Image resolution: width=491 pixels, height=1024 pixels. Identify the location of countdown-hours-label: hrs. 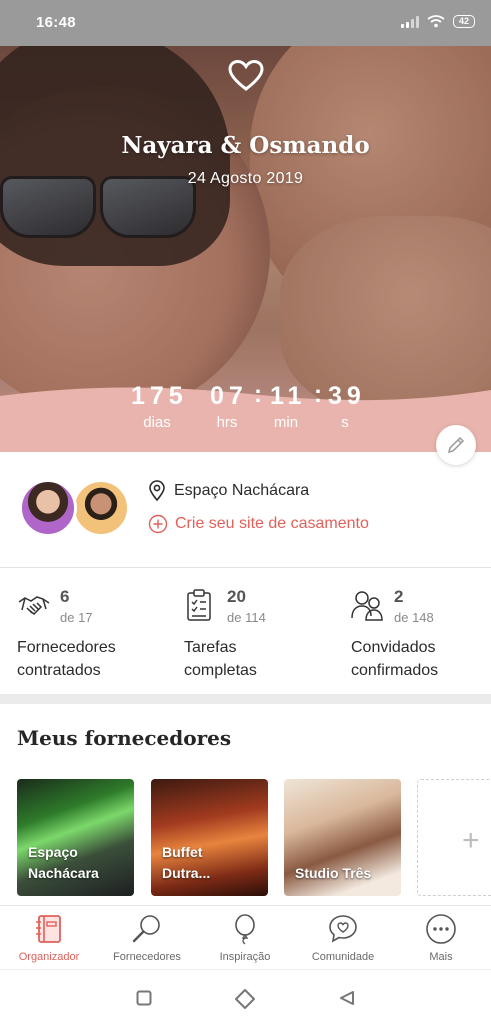
(227, 422).